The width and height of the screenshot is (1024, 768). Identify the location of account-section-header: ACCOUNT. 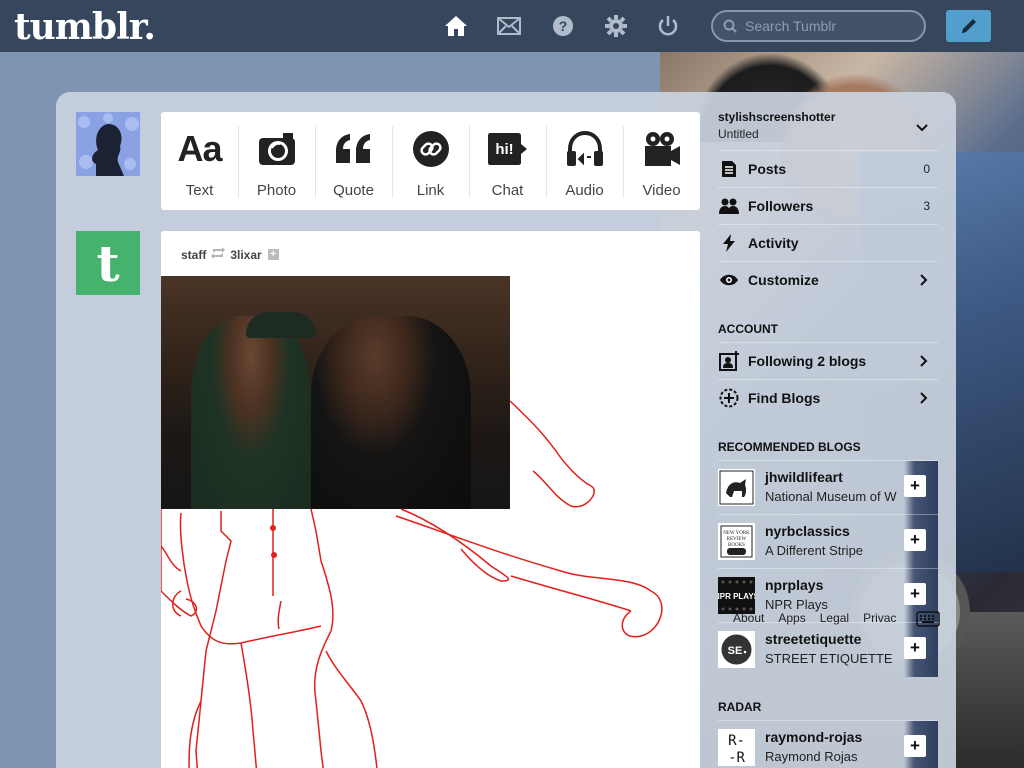
(748, 329).